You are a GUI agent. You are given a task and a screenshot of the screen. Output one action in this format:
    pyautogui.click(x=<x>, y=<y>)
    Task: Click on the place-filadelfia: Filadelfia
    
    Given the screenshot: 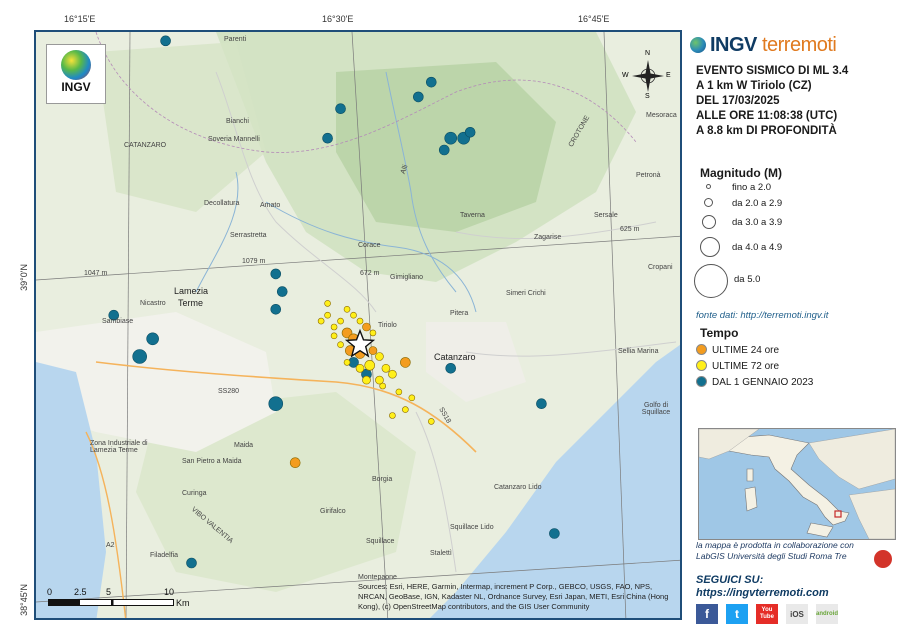 What is the action you would take?
    pyautogui.click(x=164, y=555)
    